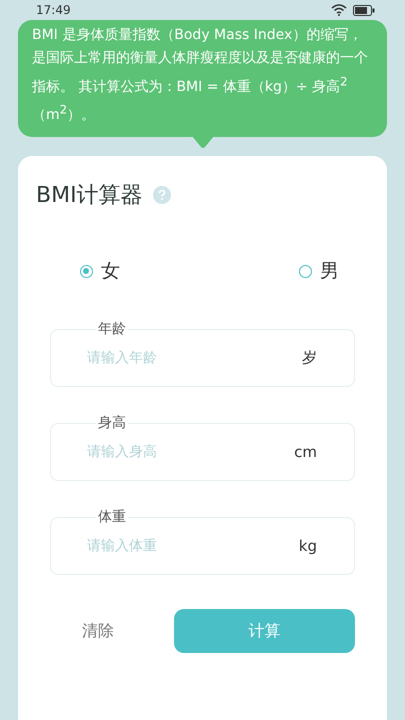  What do you see at coordinates (53, 10) in the screenshot?
I see `status-time: 17:49` at bounding box center [53, 10].